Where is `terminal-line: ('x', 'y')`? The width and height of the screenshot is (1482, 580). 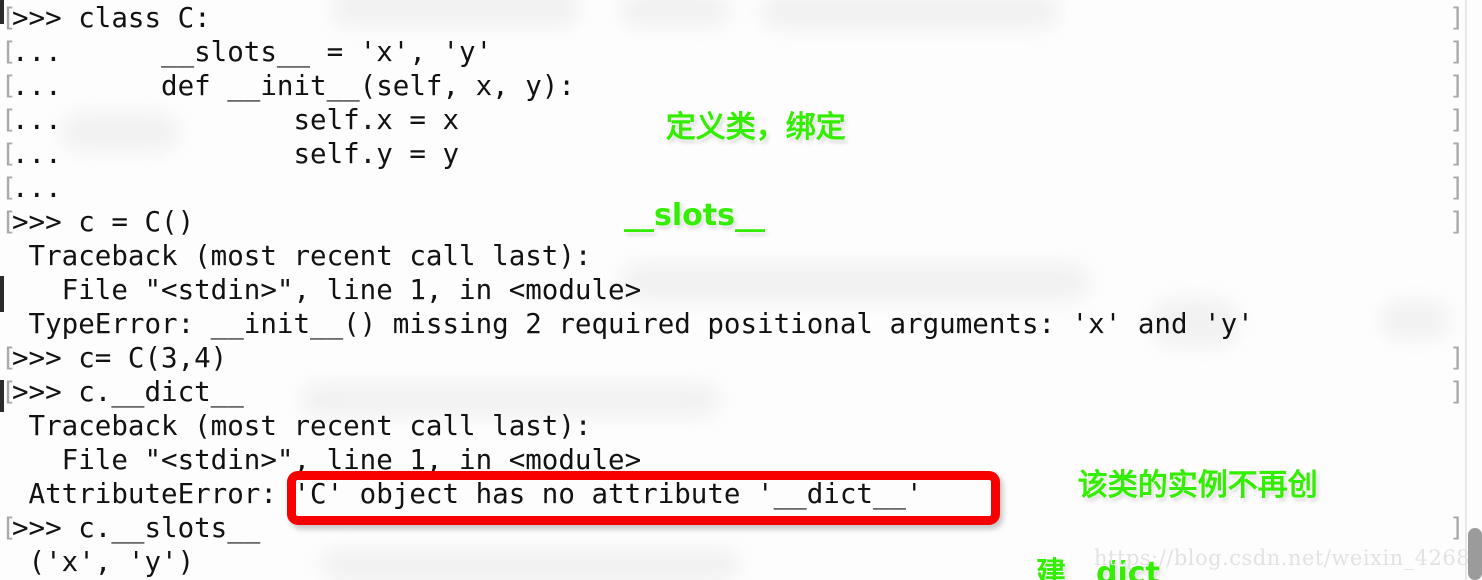
terminal-line: ('x', 'y') is located at coordinates (103, 562).